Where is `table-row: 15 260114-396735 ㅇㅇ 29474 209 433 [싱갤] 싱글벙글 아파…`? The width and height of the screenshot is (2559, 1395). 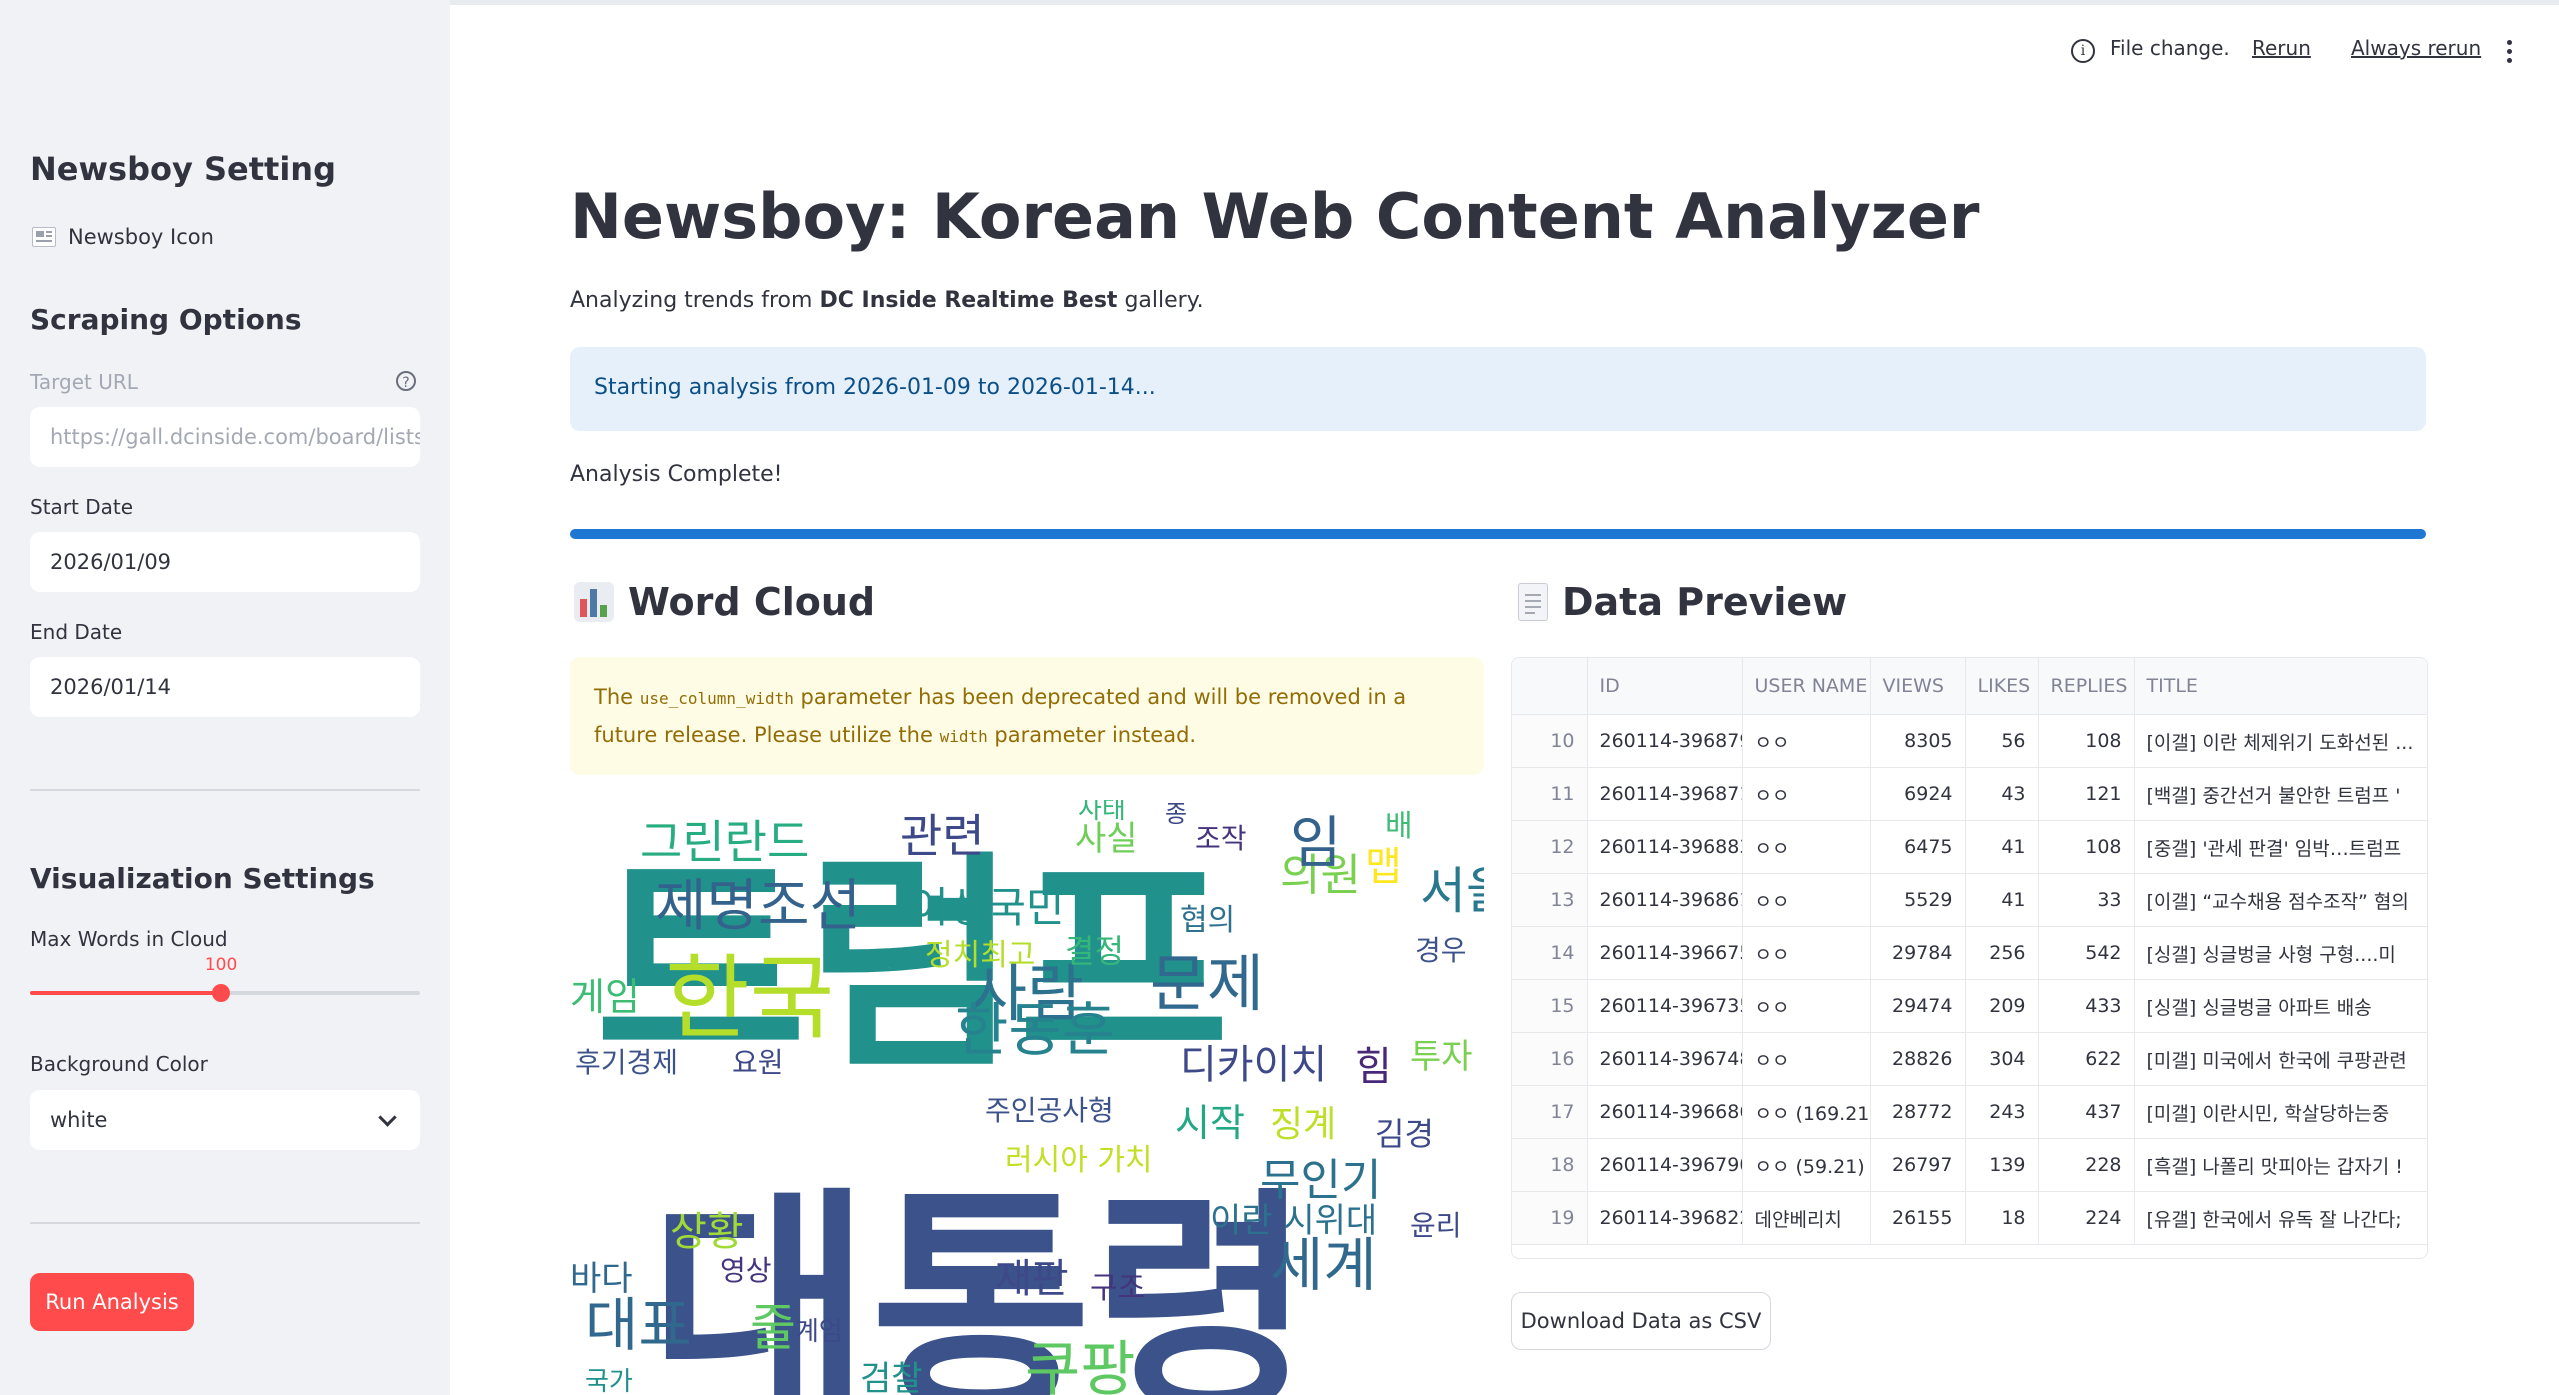
table-row: 15 260114-396735 ㅇㅇ 29474 209 433 [싱갤] 싱글벙글 아파… is located at coordinates (1969, 1006).